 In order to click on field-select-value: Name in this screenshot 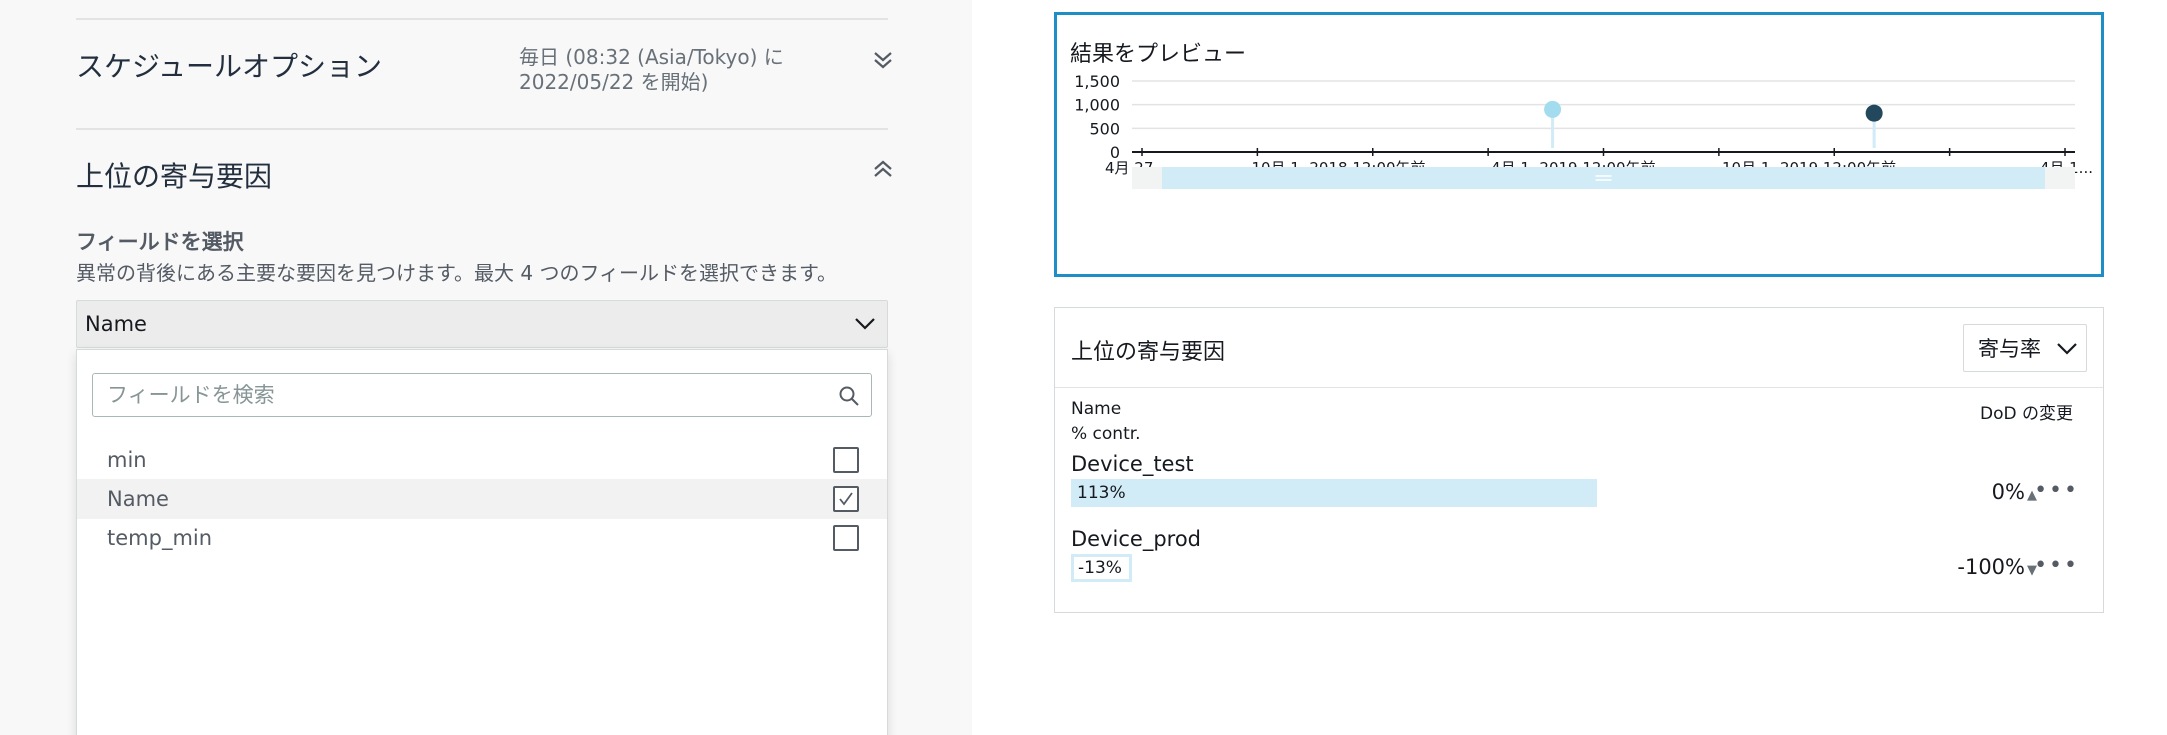, I will do `click(116, 324)`.